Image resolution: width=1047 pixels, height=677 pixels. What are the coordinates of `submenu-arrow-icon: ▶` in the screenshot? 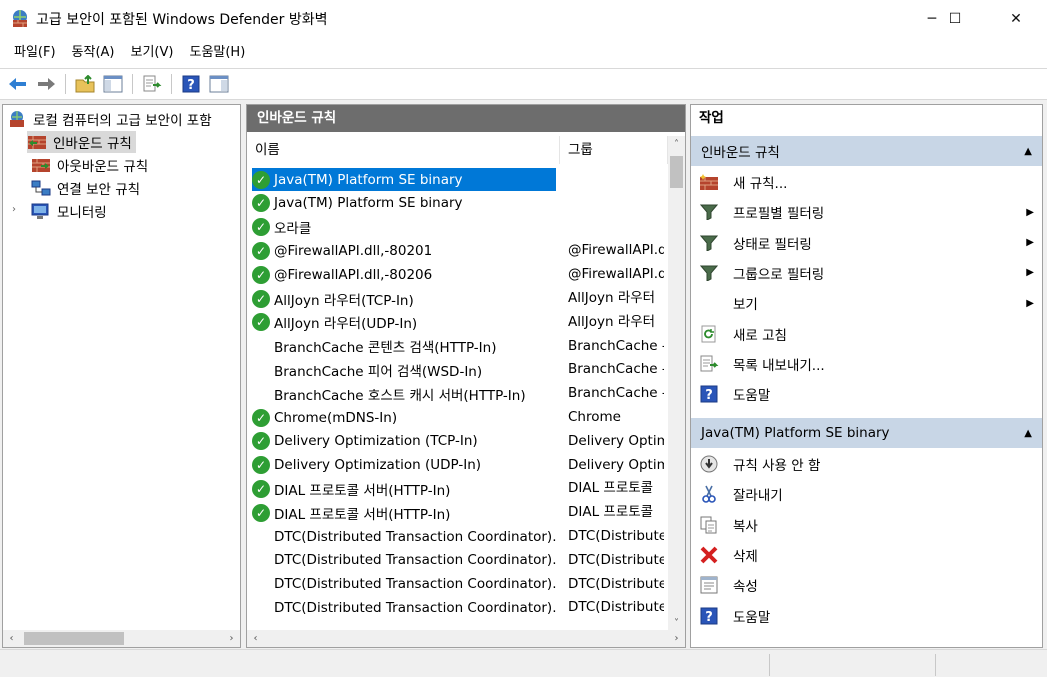 It's located at (1030, 273).